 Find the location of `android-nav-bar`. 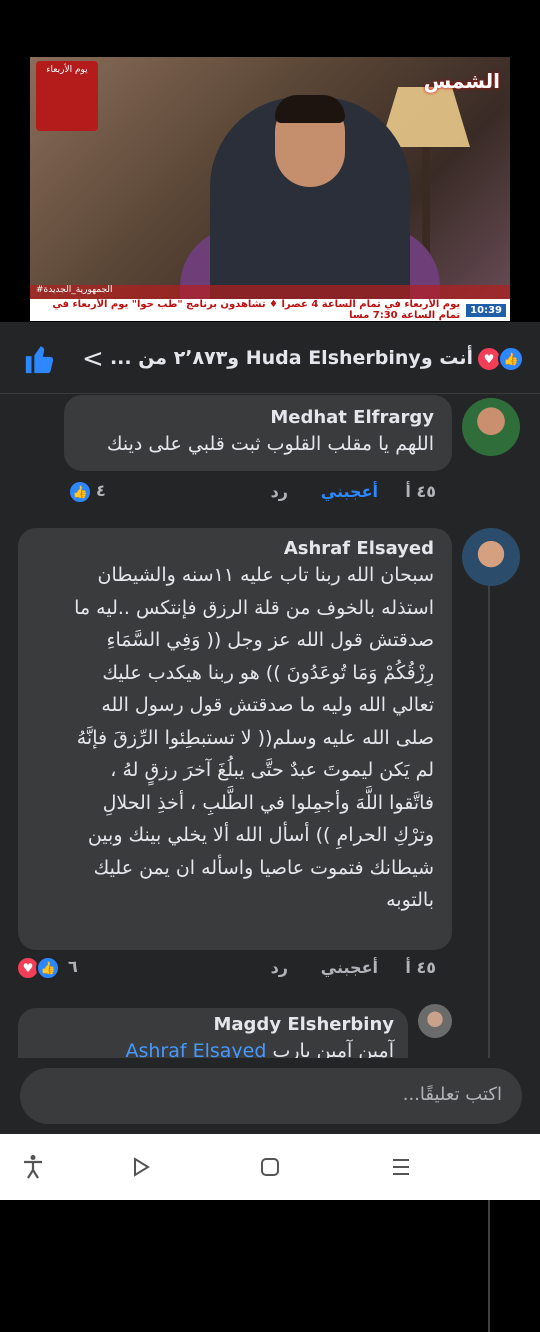

android-nav-bar is located at coordinates (270, 1167).